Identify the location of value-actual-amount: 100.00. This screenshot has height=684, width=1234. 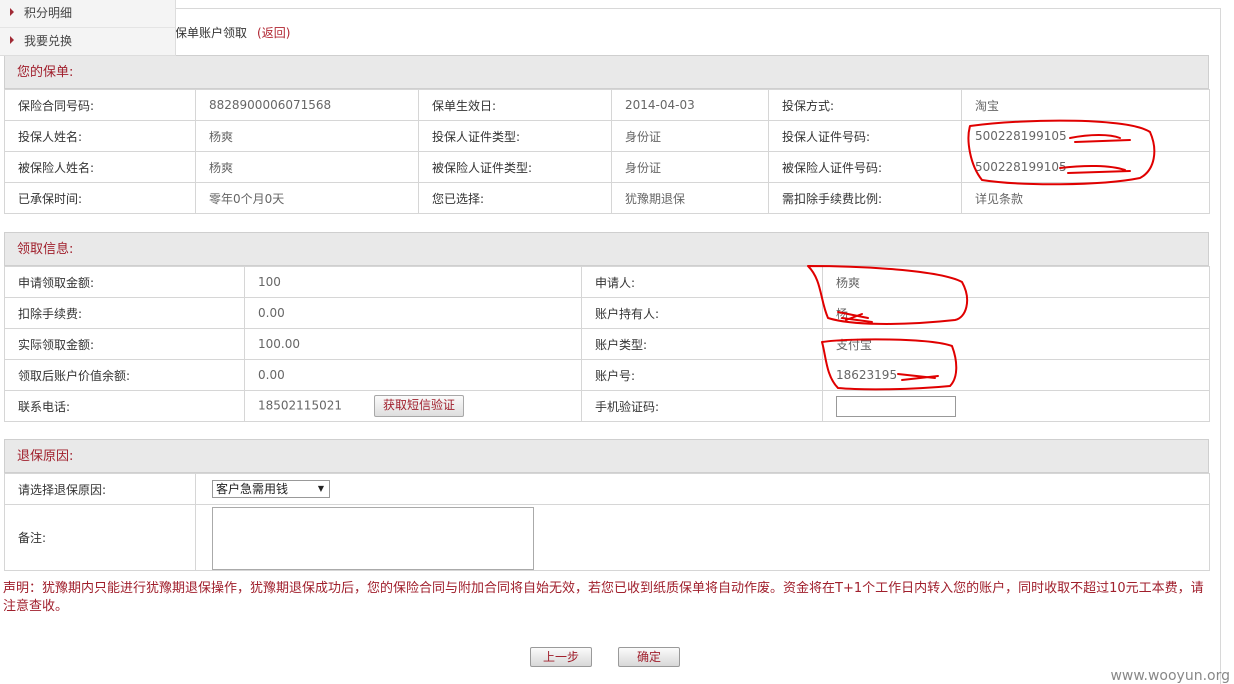
(413, 344).